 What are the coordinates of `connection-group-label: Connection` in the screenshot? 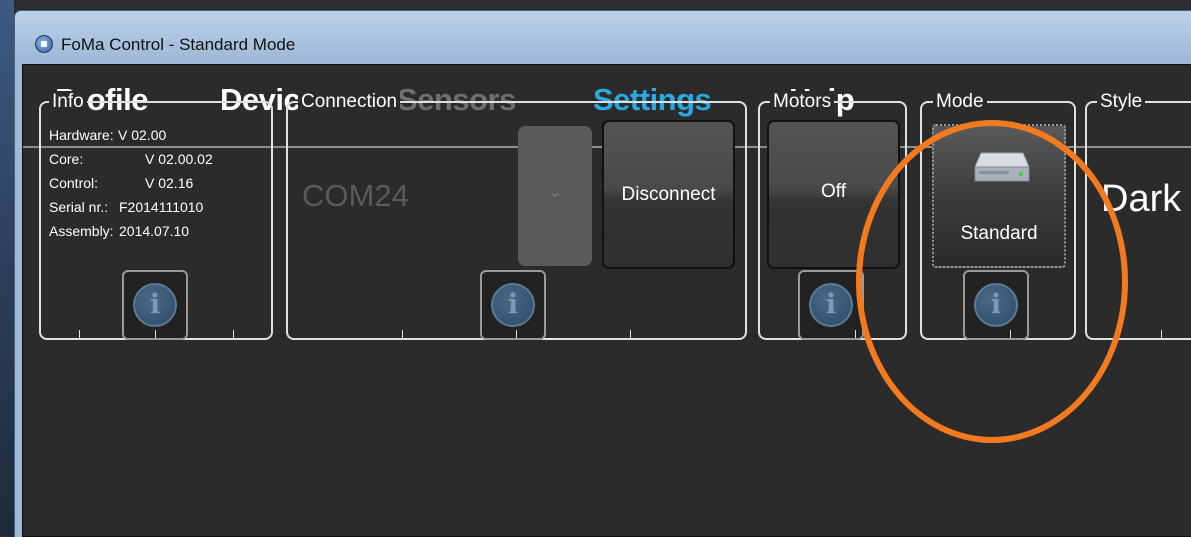 It's located at (349, 102).